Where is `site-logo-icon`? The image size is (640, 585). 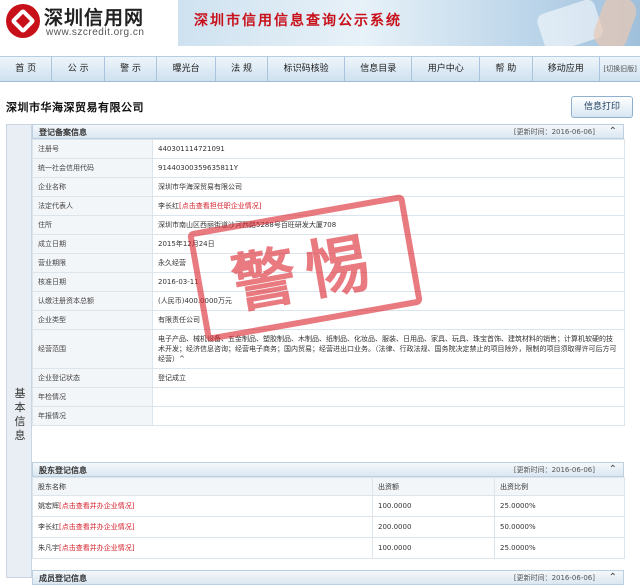
site-logo-icon is located at coordinates (23, 21).